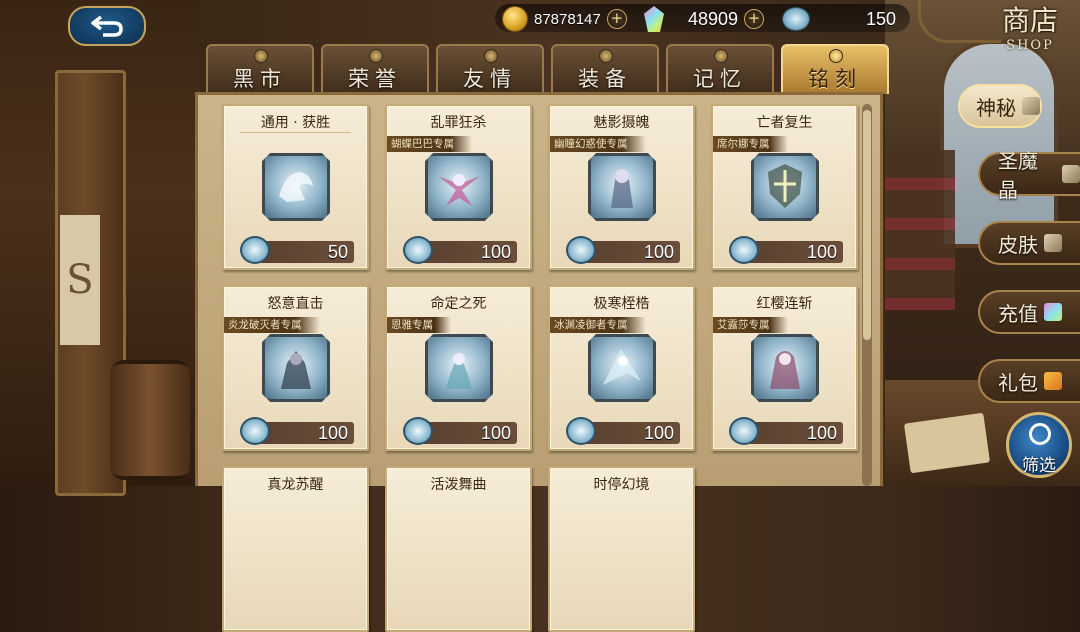 The width and height of the screenshot is (1080, 632). I want to click on exclusive-hero-tag: 恩雅专属, so click(419, 325).